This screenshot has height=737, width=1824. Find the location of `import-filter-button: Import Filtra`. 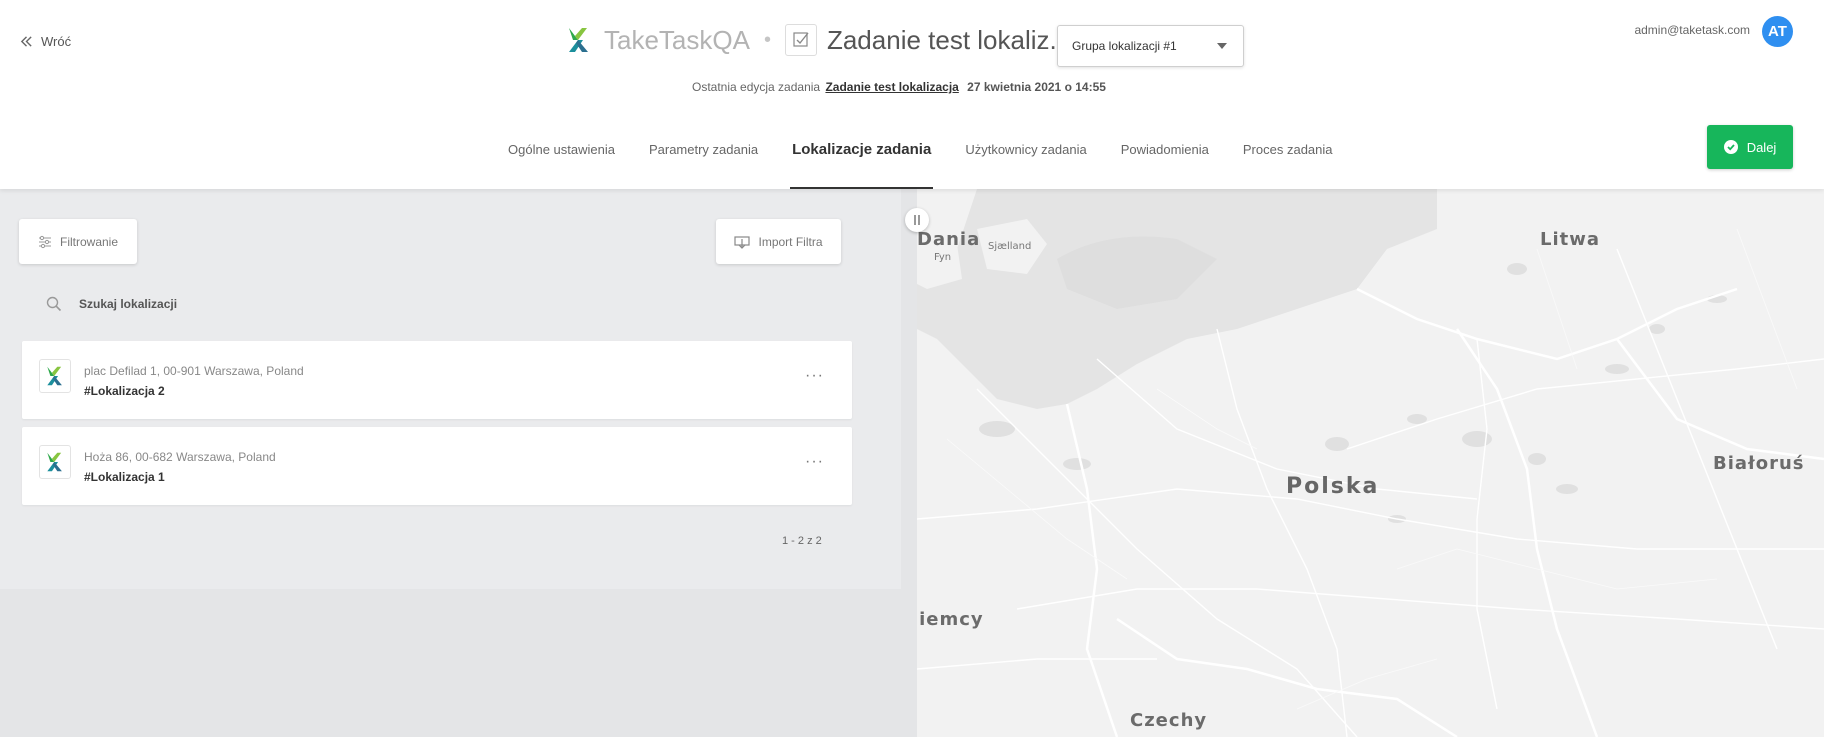

import-filter-button: Import Filtra is located at coordinates (778, 241).